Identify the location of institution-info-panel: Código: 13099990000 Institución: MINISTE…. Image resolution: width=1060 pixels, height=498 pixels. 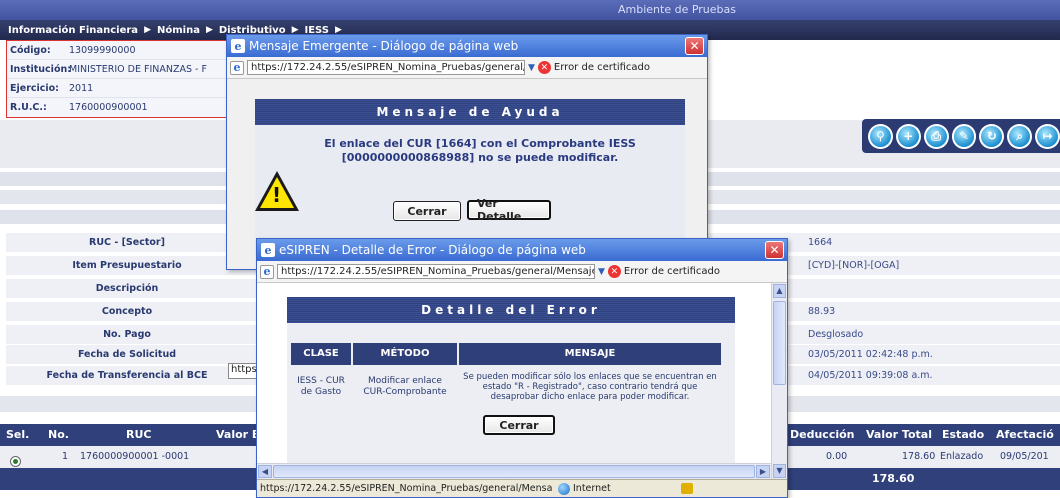
(130, 79).